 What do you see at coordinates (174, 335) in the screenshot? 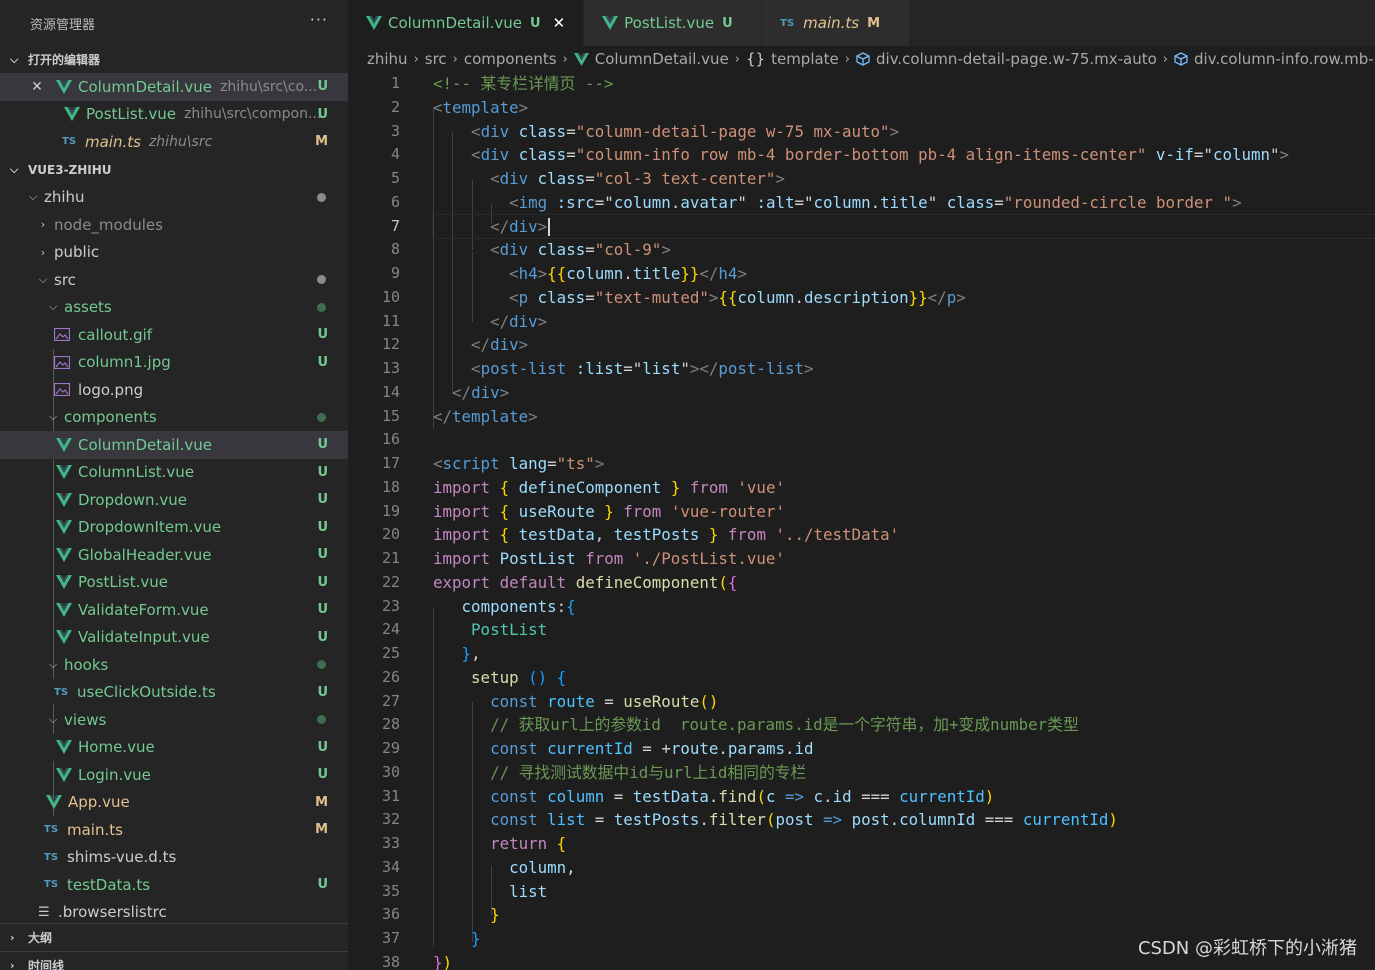
I see `file-callout: callout.gif U` at bounding box center [174, 335].